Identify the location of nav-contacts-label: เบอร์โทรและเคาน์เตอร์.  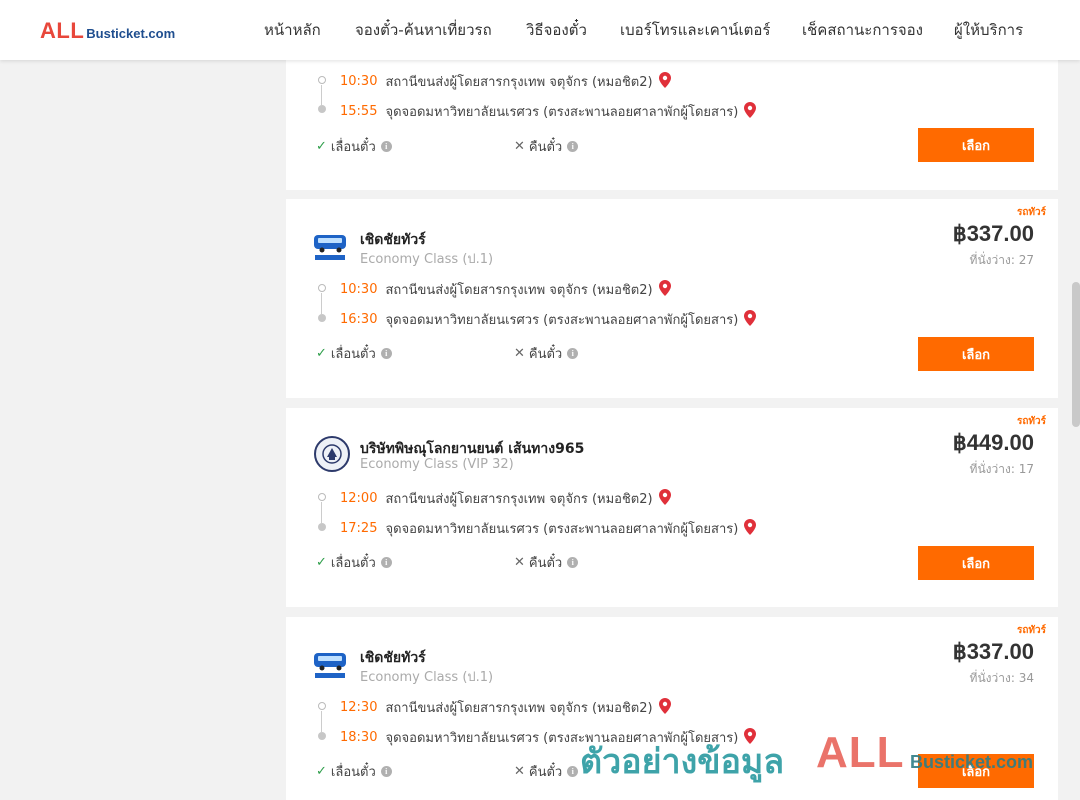
(695, 30).